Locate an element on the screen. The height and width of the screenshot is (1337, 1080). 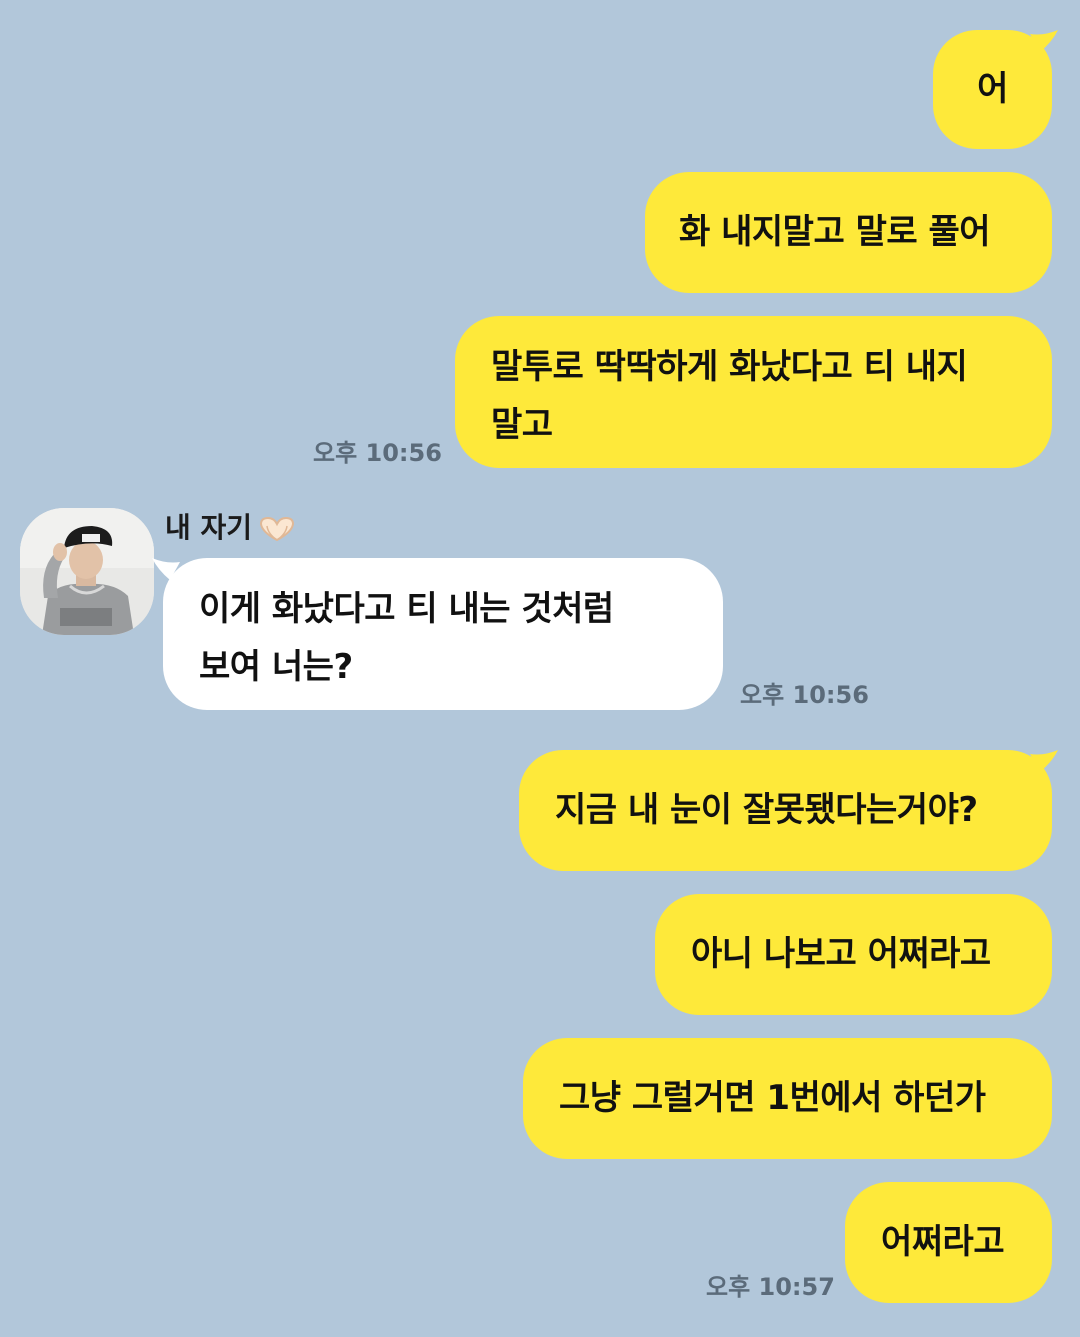
my-message-bubble: 화 내지말고 말로 풀어 is located at coordinates (848, 232).